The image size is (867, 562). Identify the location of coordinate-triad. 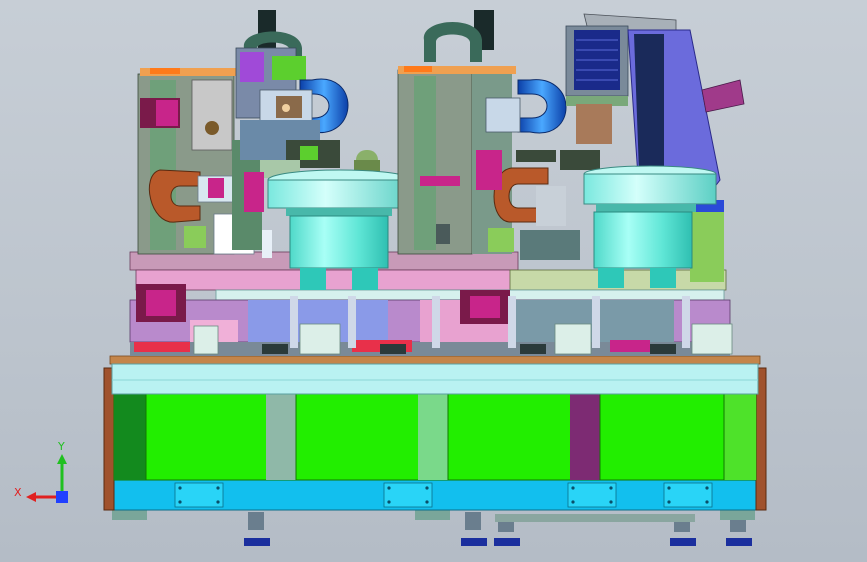
(47, 478).